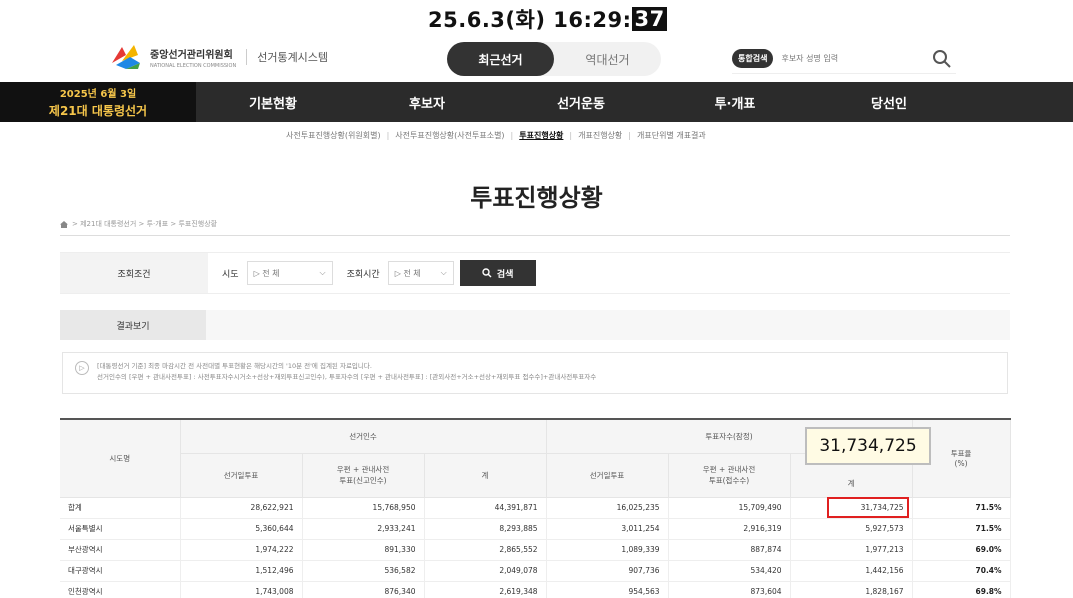 The height and width of the screenshot is (598, 1073). I want to click on global-search: 통합검색, so click(844, 59).